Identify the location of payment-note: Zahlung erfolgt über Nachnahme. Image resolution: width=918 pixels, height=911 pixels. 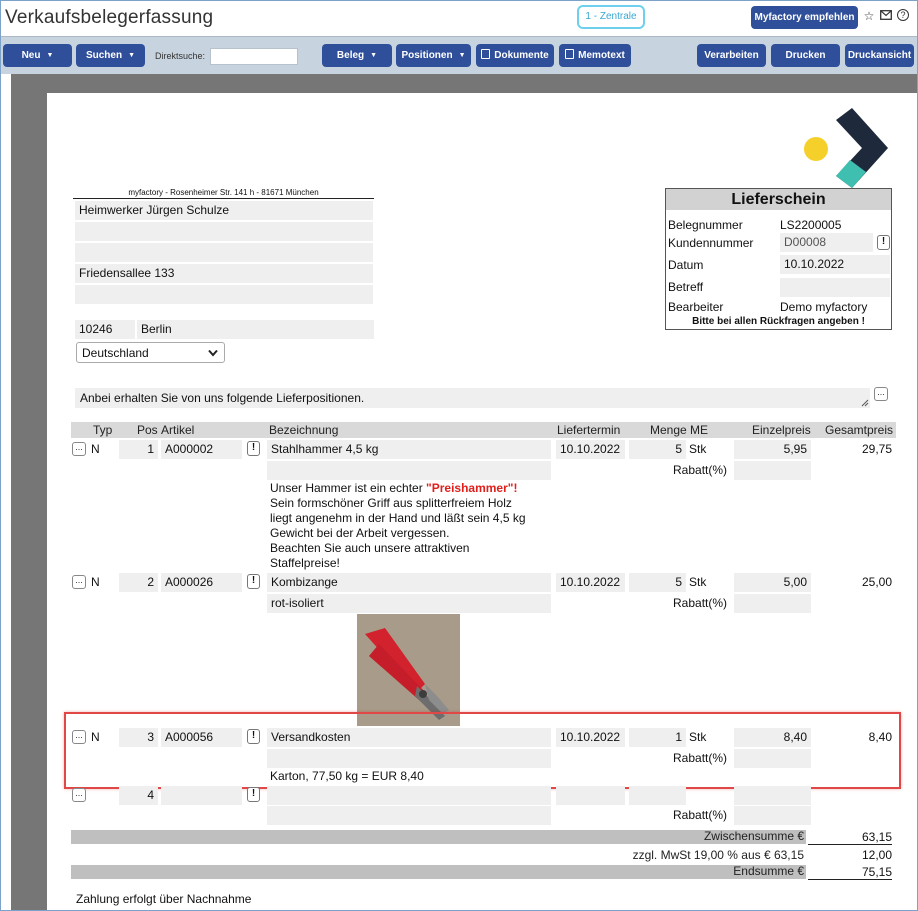
(164, 899).